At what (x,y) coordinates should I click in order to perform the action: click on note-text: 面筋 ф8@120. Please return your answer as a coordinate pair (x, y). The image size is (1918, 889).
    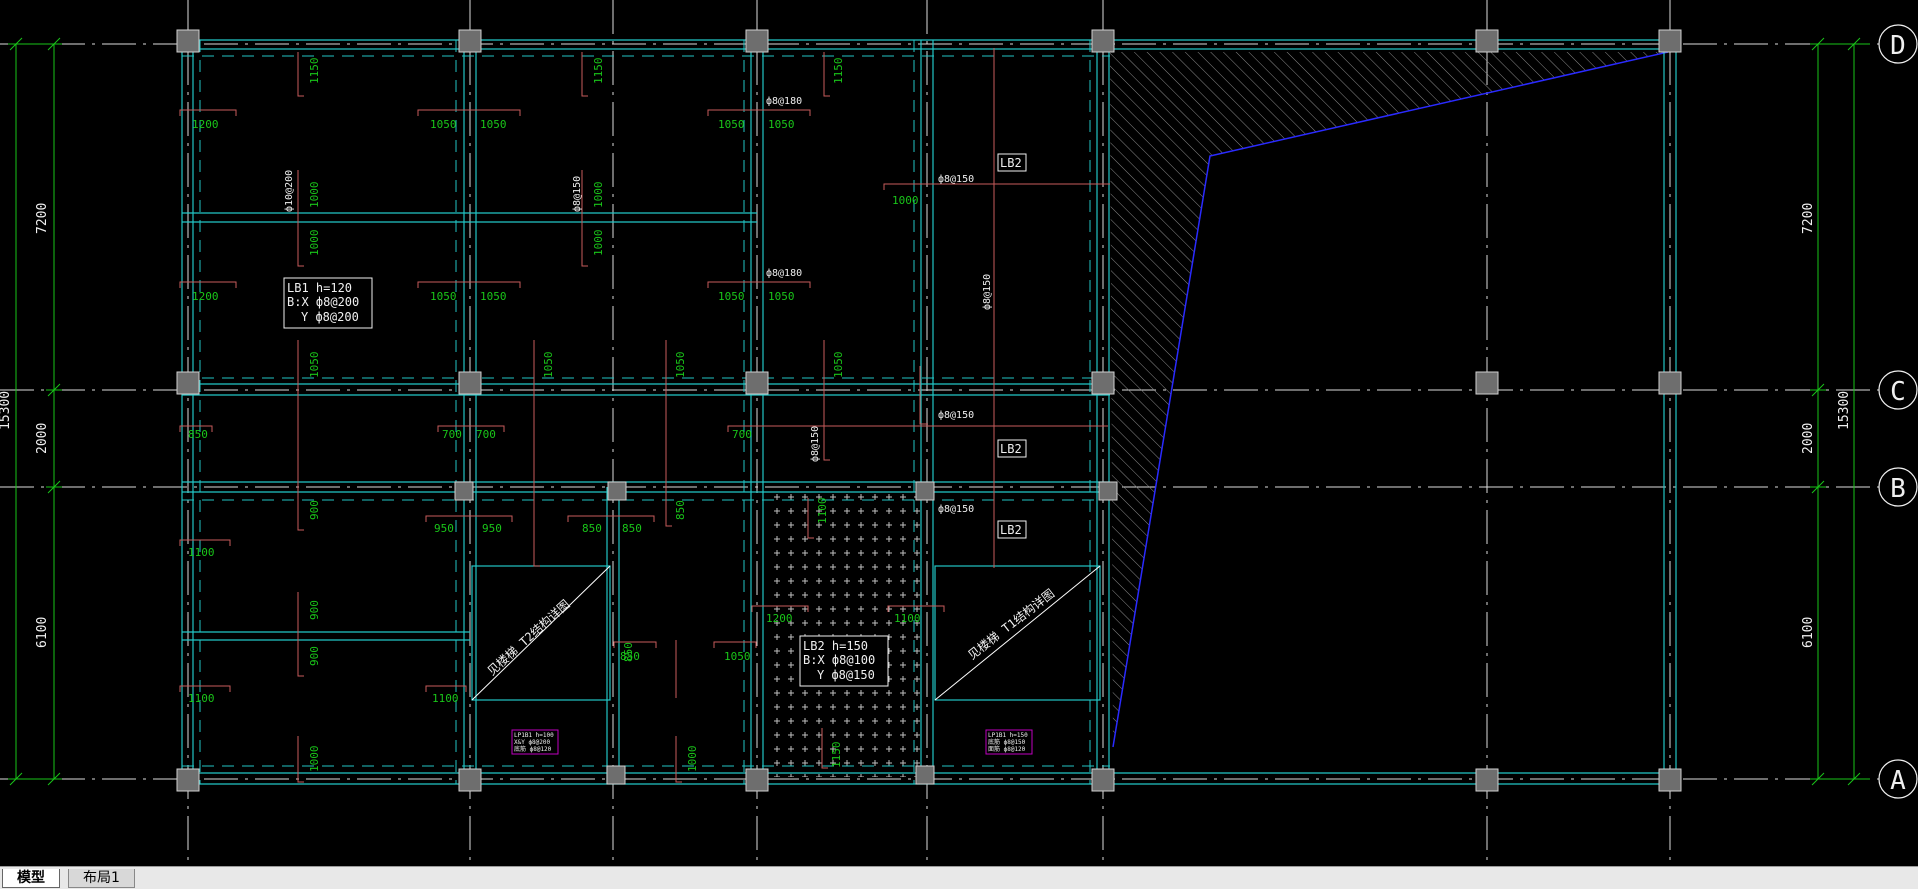
    Looking at the image, I should click on (1007, 749).